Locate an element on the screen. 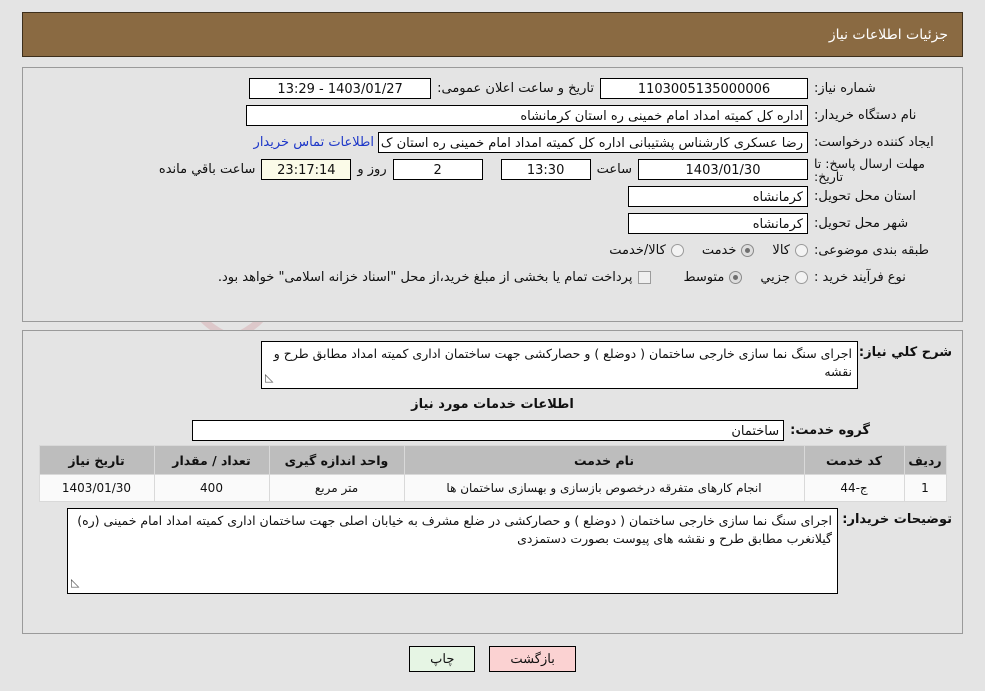 This screenshot has height=691, width=985. cell-need-date: 1403/01/30 is located at coordinates (96, 488).